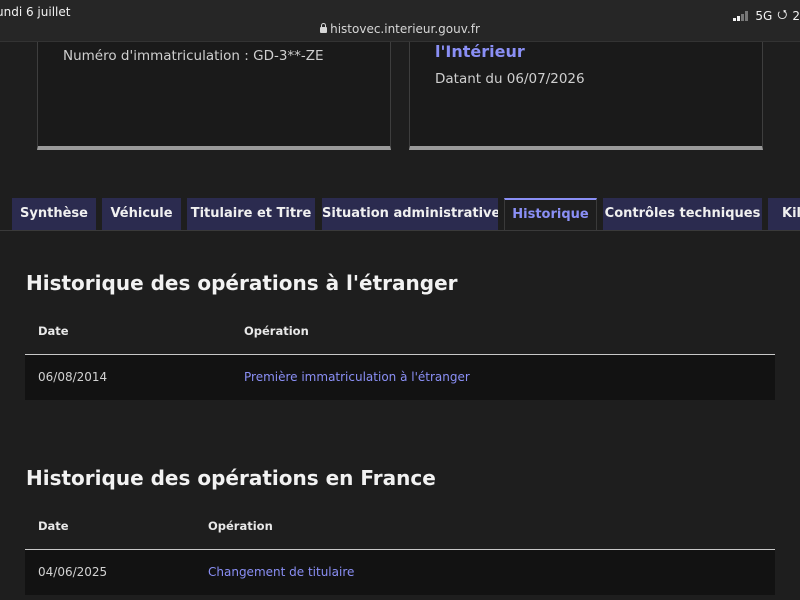 The width and height of the screenshot is (800, 600). Describe the element at coordinates (510, 79) in the screenshot. I see `report-date: Datant du 06/07/2026` at that location.